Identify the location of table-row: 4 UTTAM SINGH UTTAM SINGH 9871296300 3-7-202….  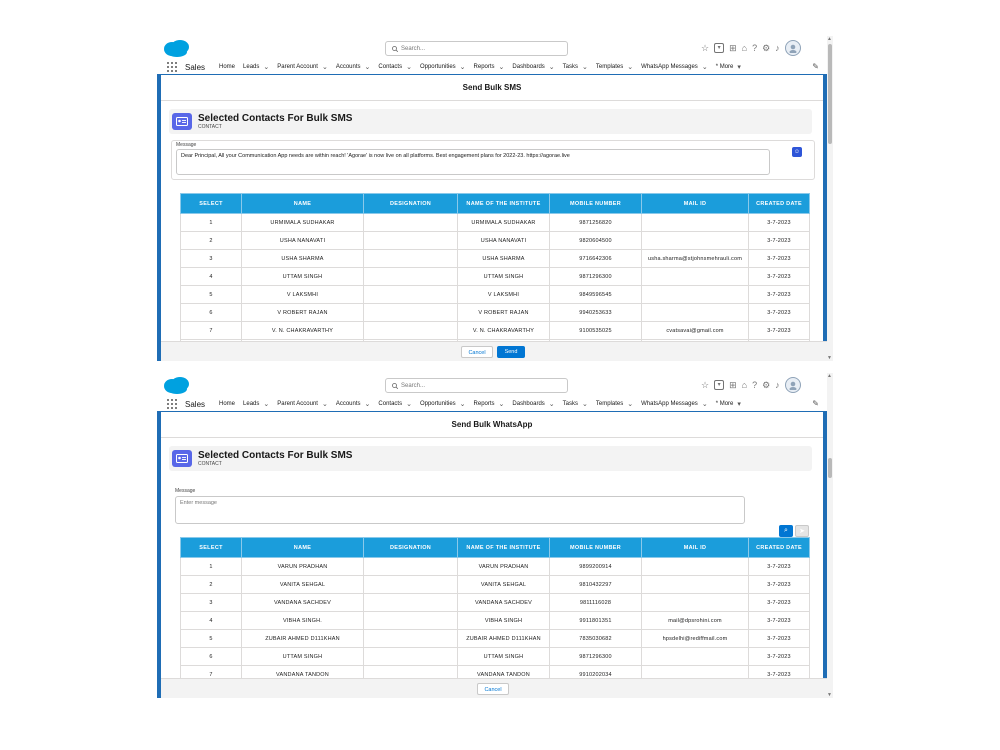
(495, 276).